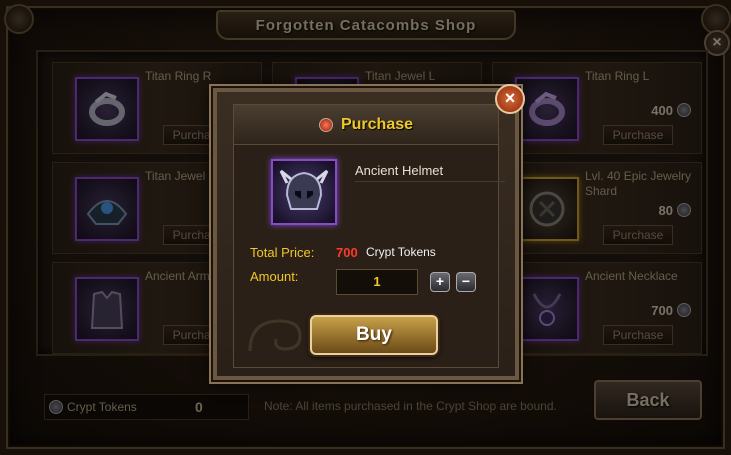 The height and width of the screenshot is (455, 731). What do you see at coordinates (377, 124) in the screenshot?
I see `dialog-title: Purchase` at bounding box center [377, 124].